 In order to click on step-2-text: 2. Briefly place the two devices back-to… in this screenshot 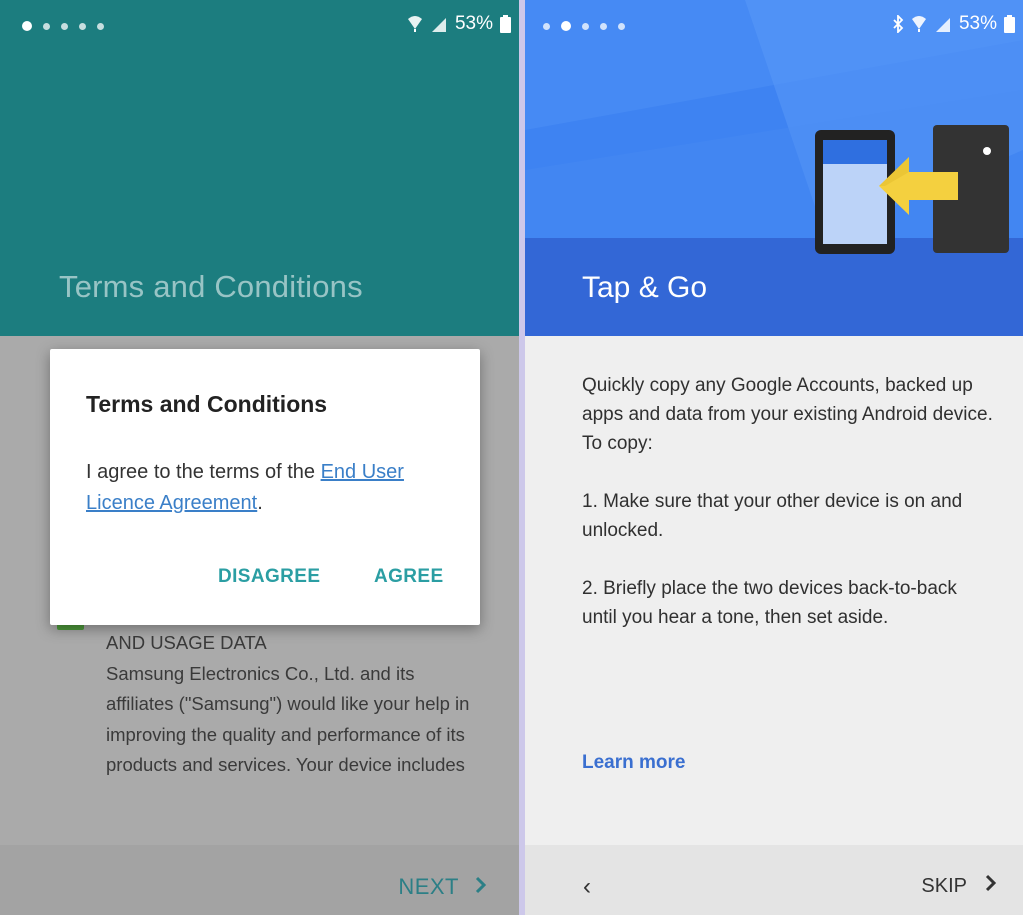, I will do `click(769, 603)`.